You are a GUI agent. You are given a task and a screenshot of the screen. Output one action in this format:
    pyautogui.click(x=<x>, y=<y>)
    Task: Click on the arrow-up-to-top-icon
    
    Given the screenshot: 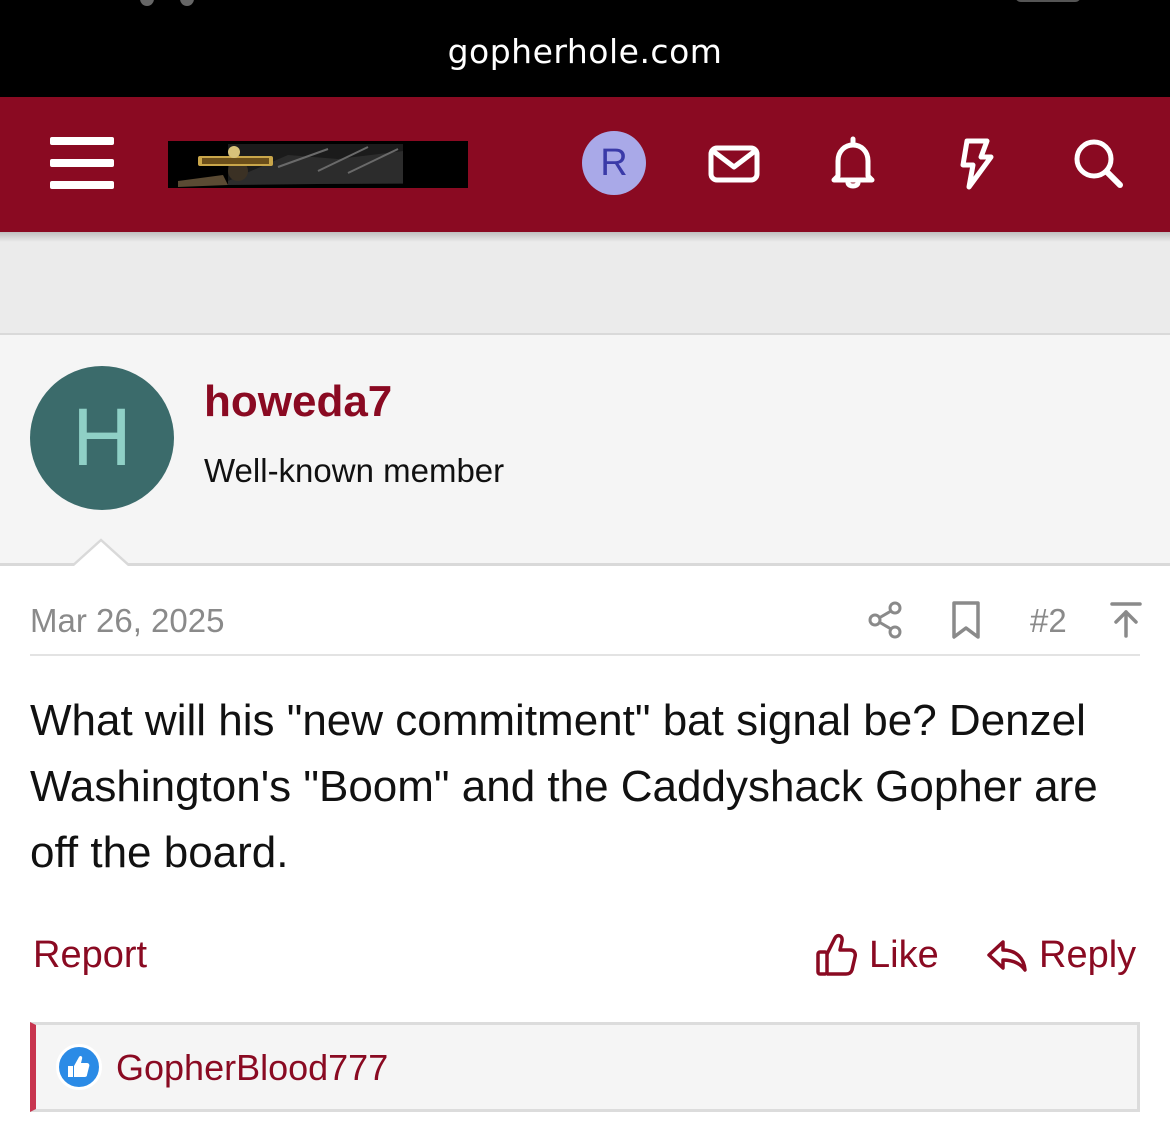 What is the action you would take?
    pyautogui.click(x=1126, y=620)
    